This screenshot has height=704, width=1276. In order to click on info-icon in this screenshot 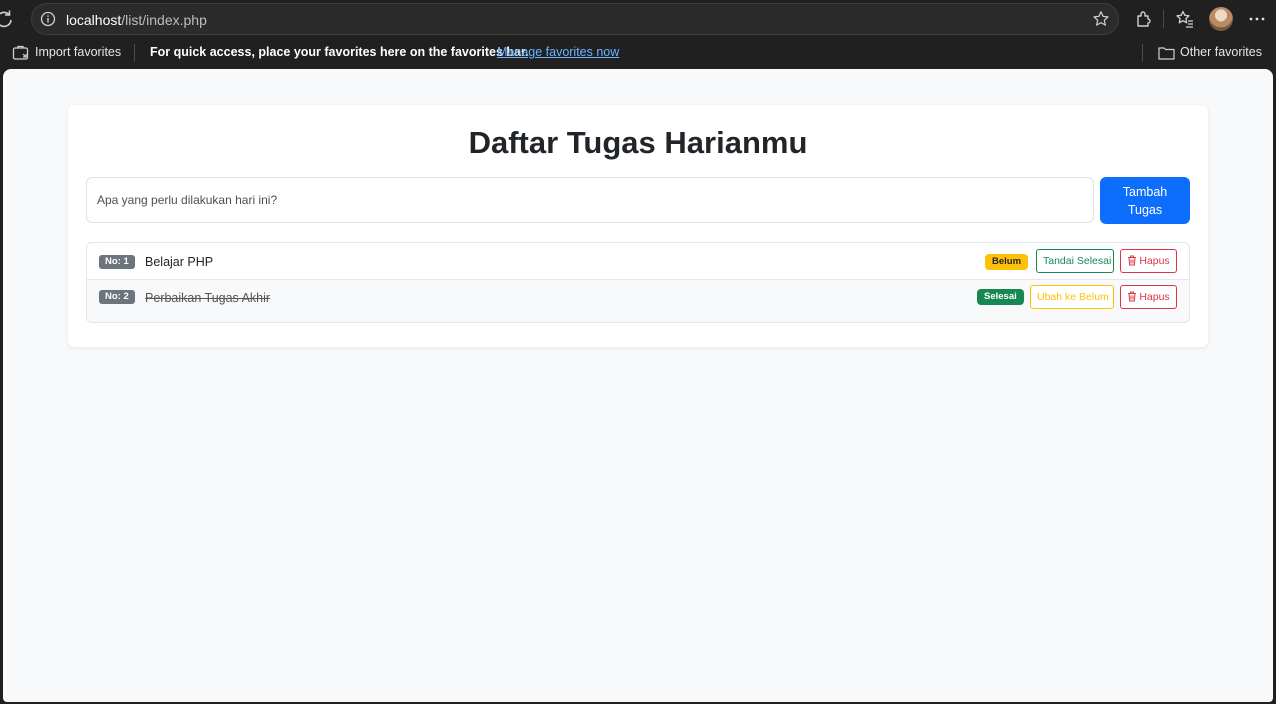, I will do `click(48, 19)`.